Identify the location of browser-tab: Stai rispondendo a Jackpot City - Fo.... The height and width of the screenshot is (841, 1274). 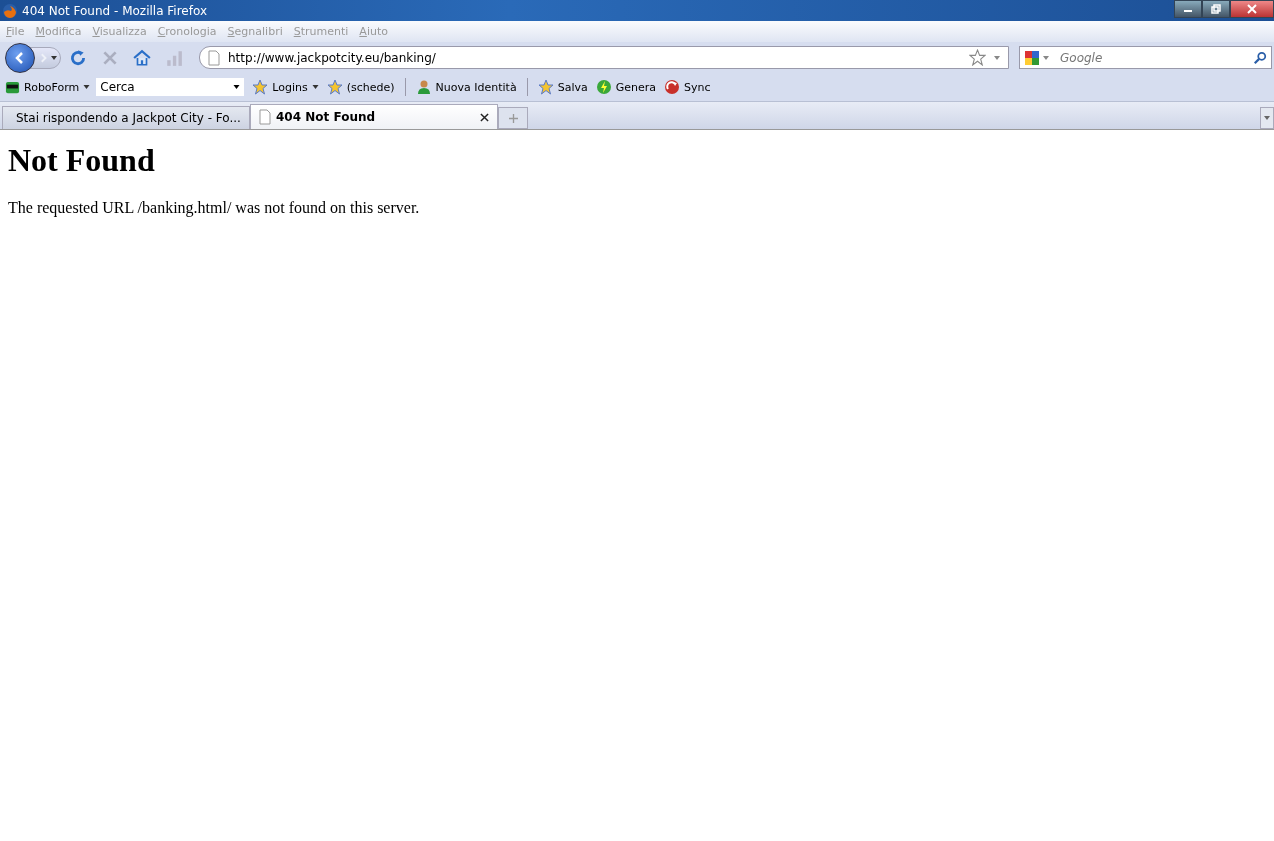
(126, 117).